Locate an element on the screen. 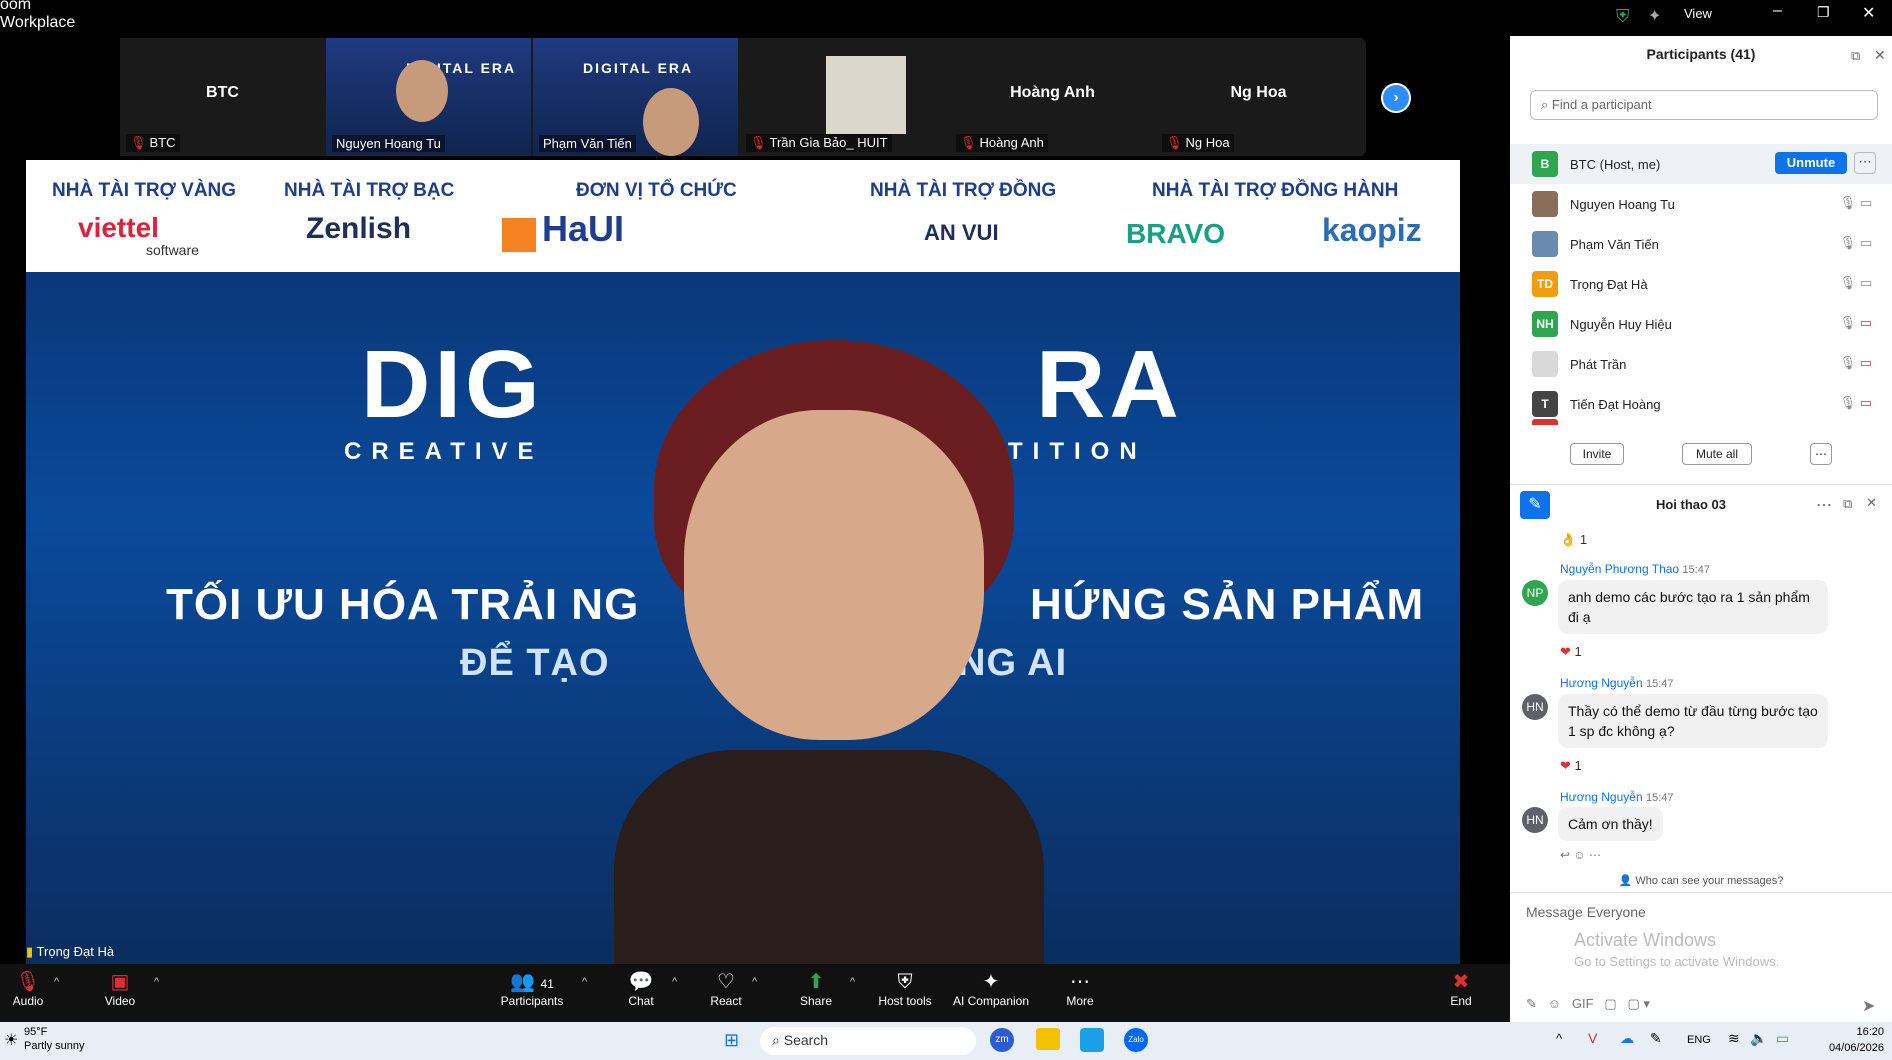  tile-label: 🎙 BTC is located at coordinates (153, 143).